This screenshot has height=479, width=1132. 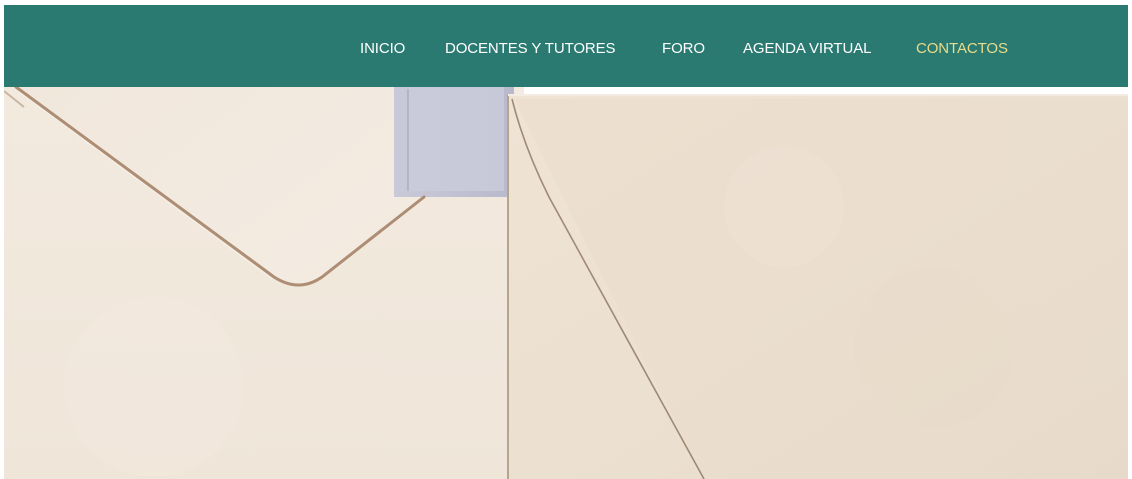 What do you see at coordinates (683, 46) in the screenshot?
I see `nav-link-foro: FORO` at bounding box center [683, 46].